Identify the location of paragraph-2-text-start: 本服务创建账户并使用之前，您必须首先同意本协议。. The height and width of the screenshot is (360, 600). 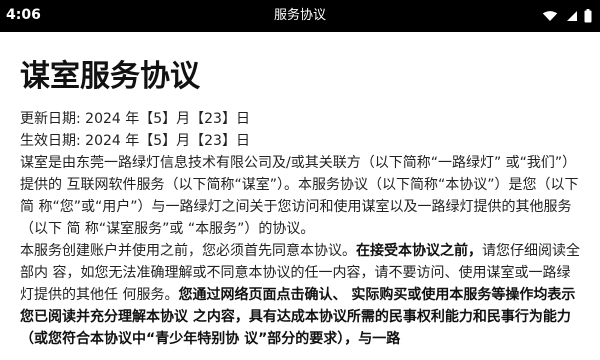
(188, 251).